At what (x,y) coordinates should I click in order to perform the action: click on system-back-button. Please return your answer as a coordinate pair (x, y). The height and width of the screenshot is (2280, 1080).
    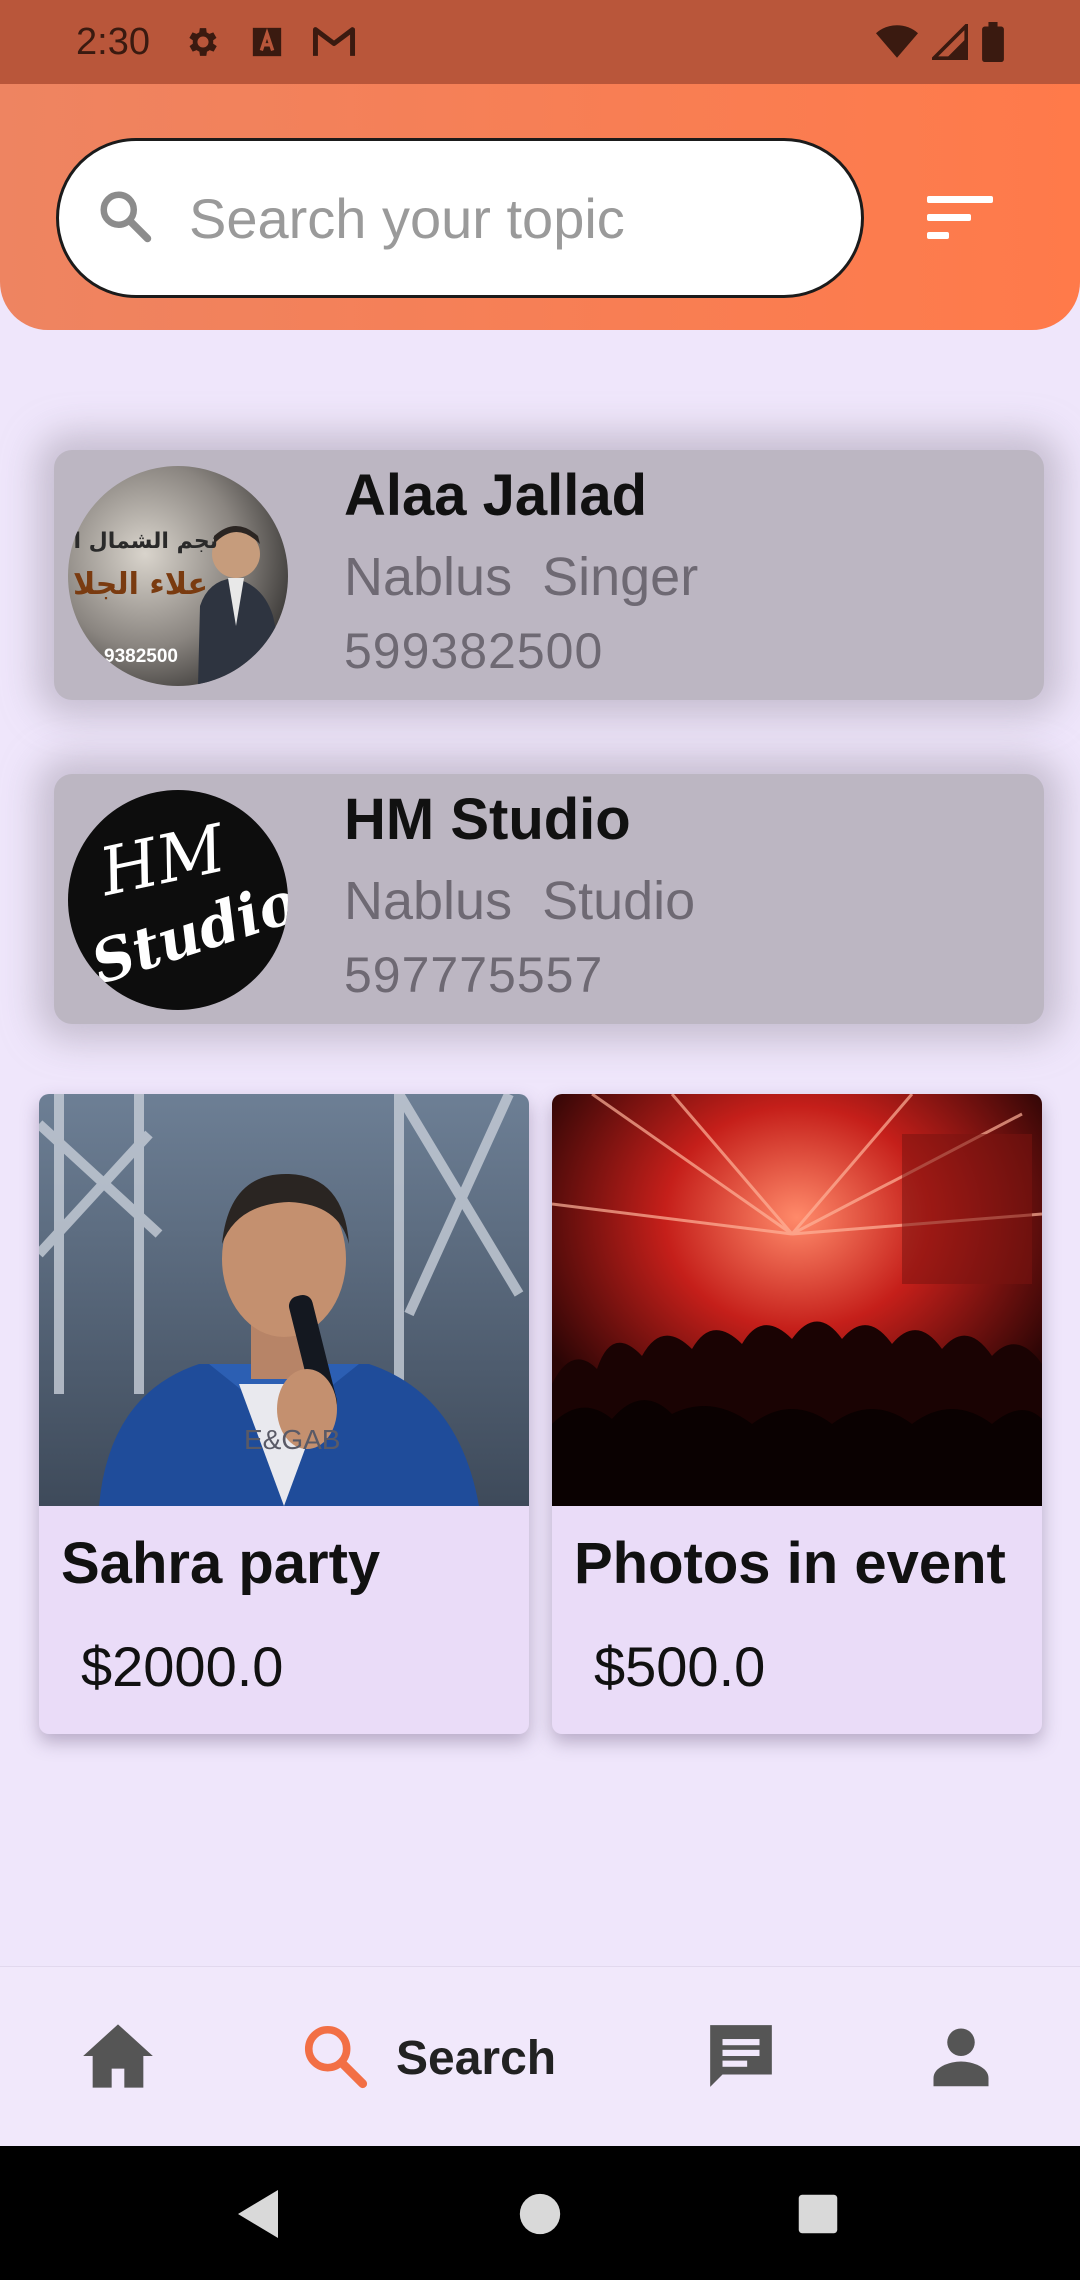
    Looking at the image, I should click on (258, 2216).